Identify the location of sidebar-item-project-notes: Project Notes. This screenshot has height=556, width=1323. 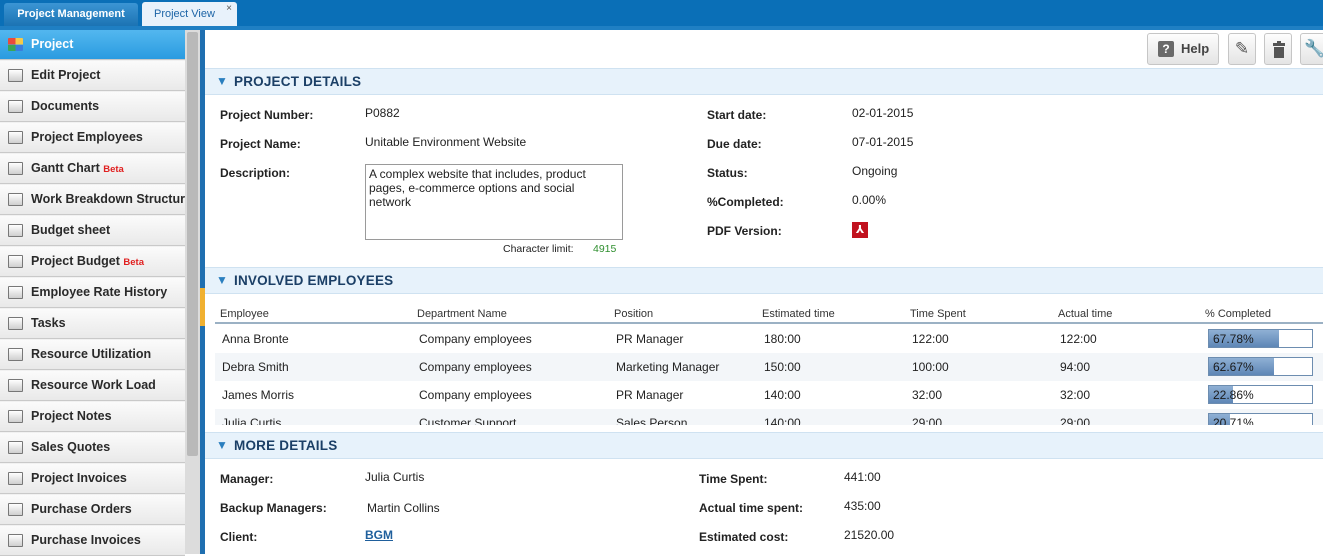
(92, 417).